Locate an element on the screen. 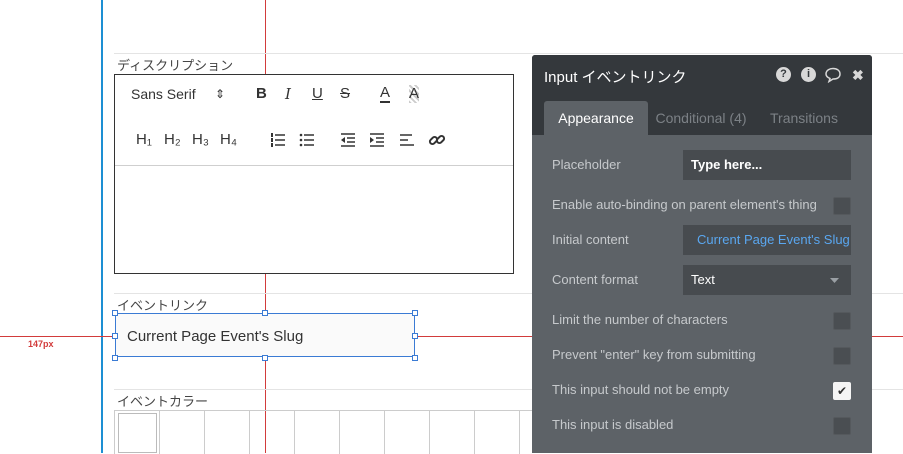  heading2-button: H₂ is located at coordinates (172, 140).